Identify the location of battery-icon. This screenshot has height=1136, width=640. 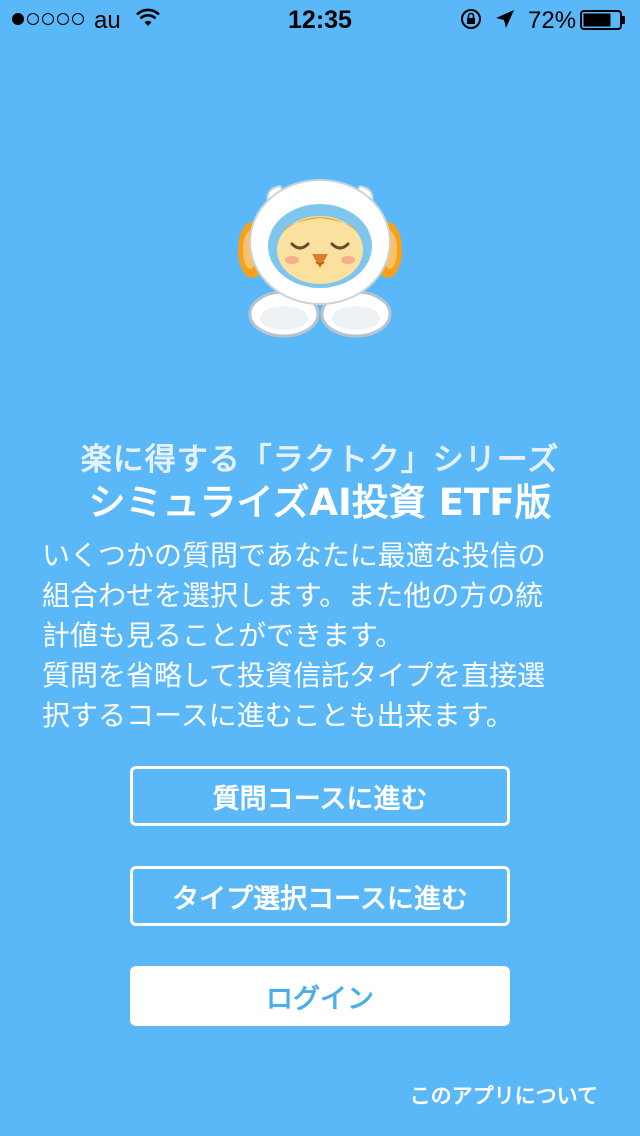
(602, 20).